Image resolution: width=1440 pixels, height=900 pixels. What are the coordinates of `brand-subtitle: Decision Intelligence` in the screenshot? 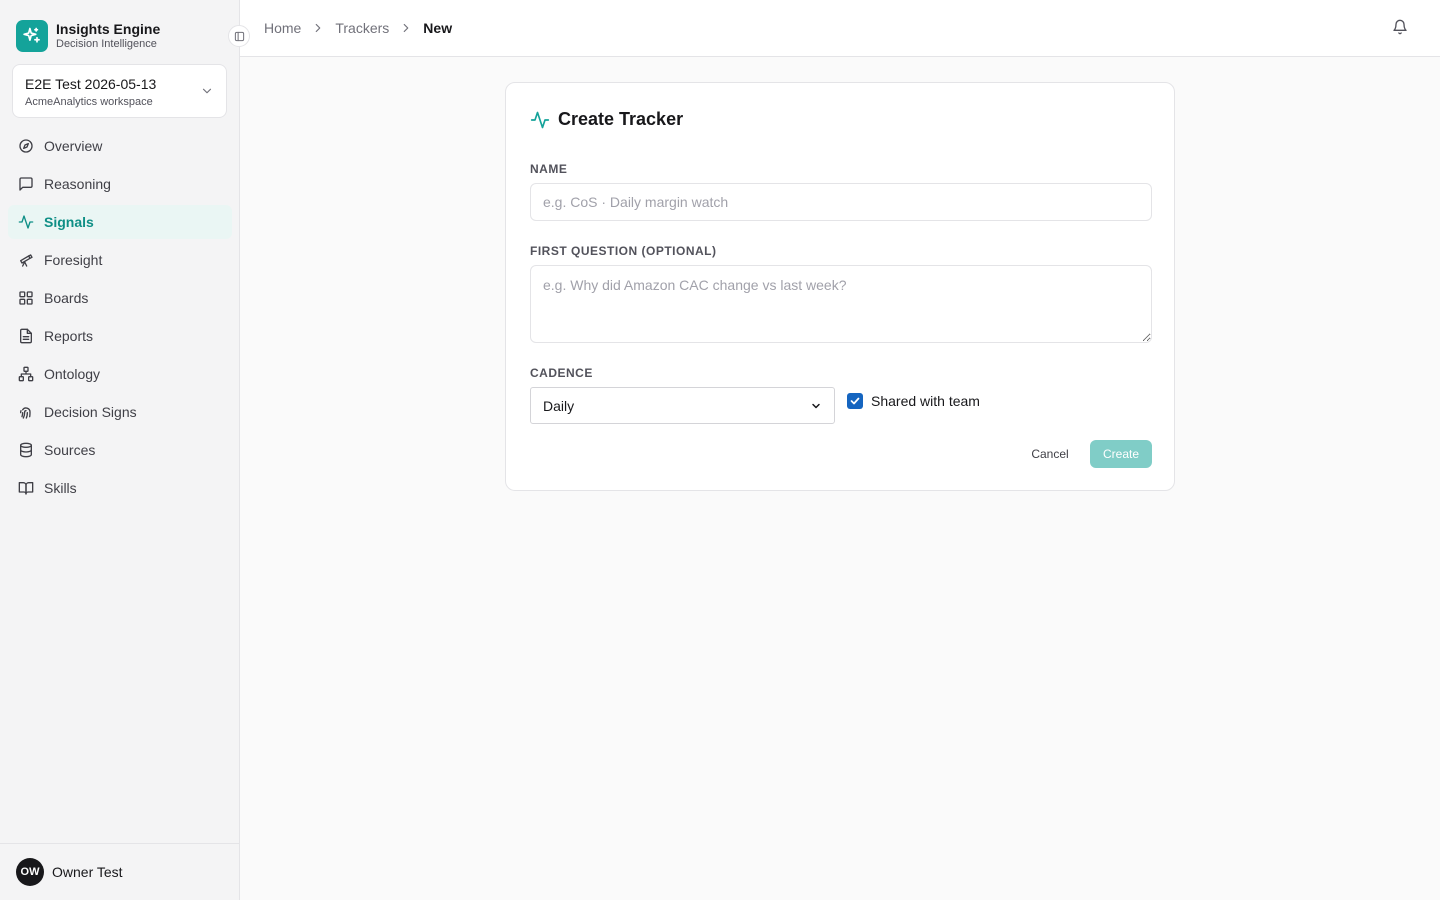 It's located at (106, 44).